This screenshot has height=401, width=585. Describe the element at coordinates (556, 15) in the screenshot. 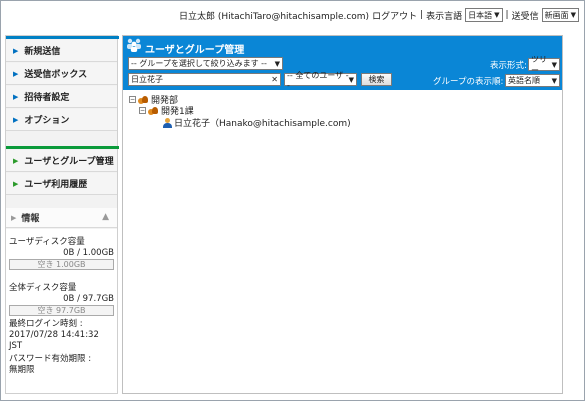

I see `send-mode-value: 新画面` at that location.